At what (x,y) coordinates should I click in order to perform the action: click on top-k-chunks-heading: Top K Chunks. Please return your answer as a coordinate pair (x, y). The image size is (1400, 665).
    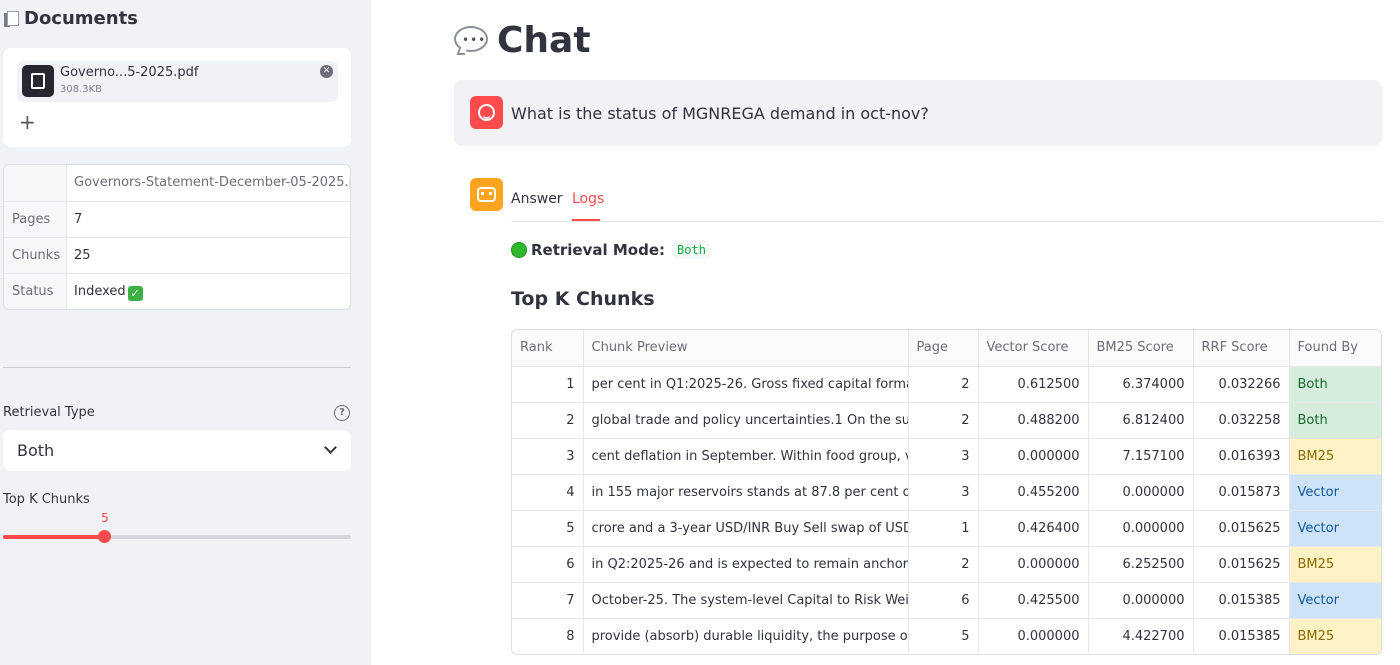
    Looking at the image, I should click on (583, 299).